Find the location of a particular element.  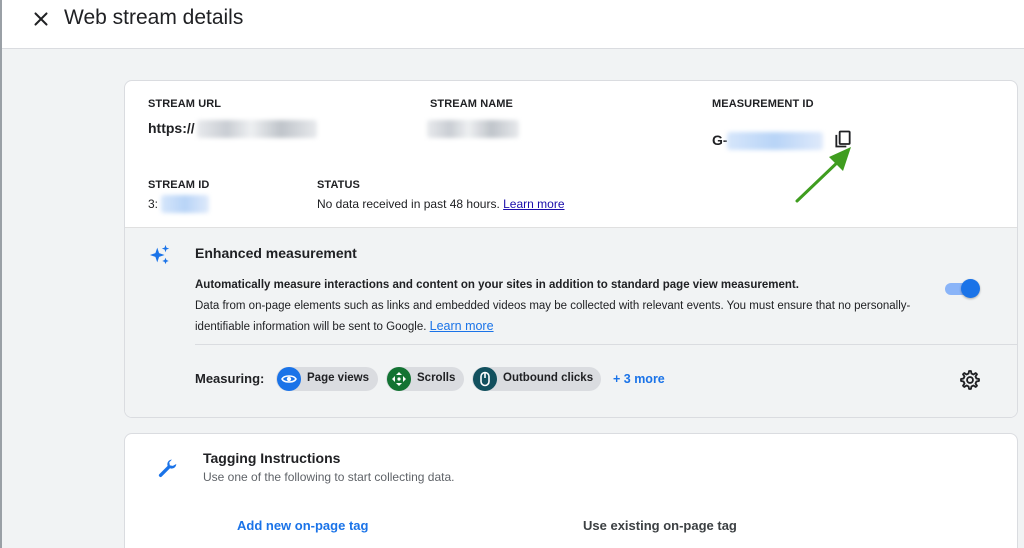

stream-url-label: STREAM URL is located at coordinates (185, 104).